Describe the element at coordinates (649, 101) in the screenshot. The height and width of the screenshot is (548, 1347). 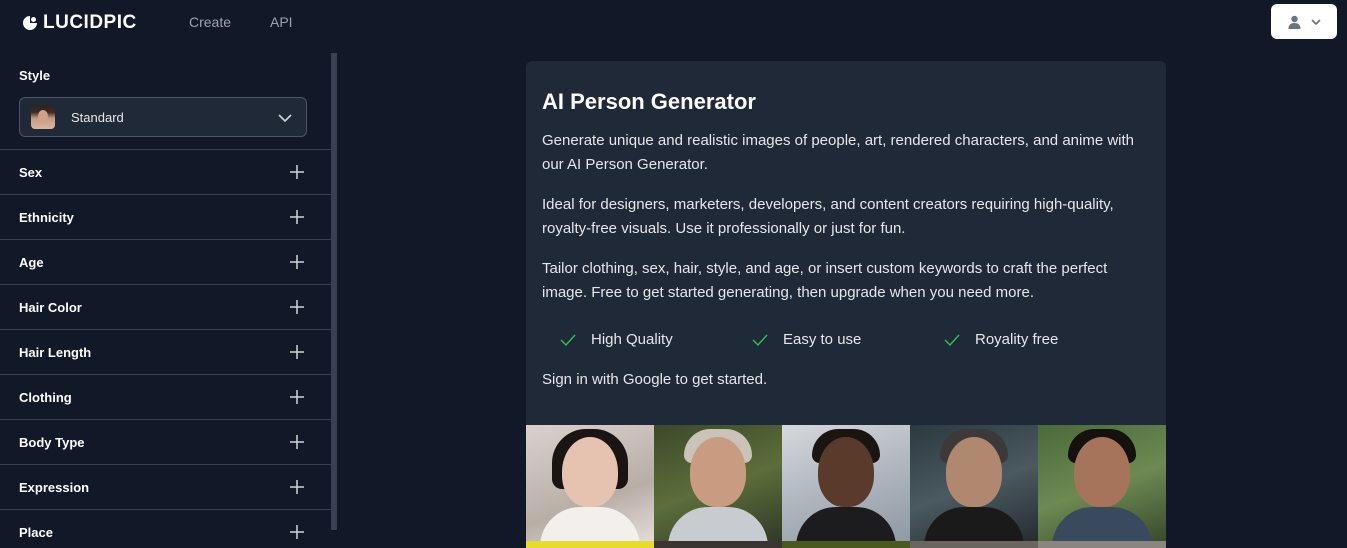
I see `page-title: AI Person Generator` at that location.